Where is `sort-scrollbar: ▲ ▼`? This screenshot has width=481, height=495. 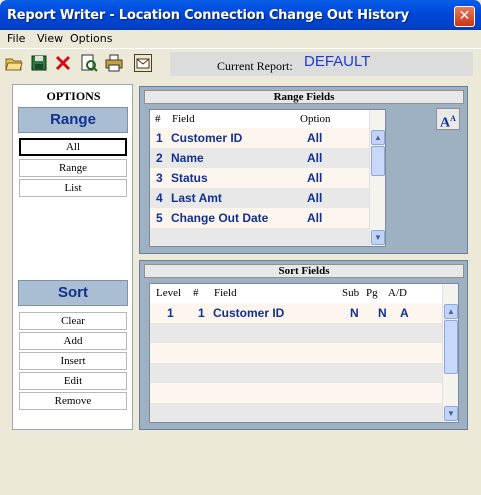
sort-scrollbar: ▲ ▼ is located at coordinates (450, 353).